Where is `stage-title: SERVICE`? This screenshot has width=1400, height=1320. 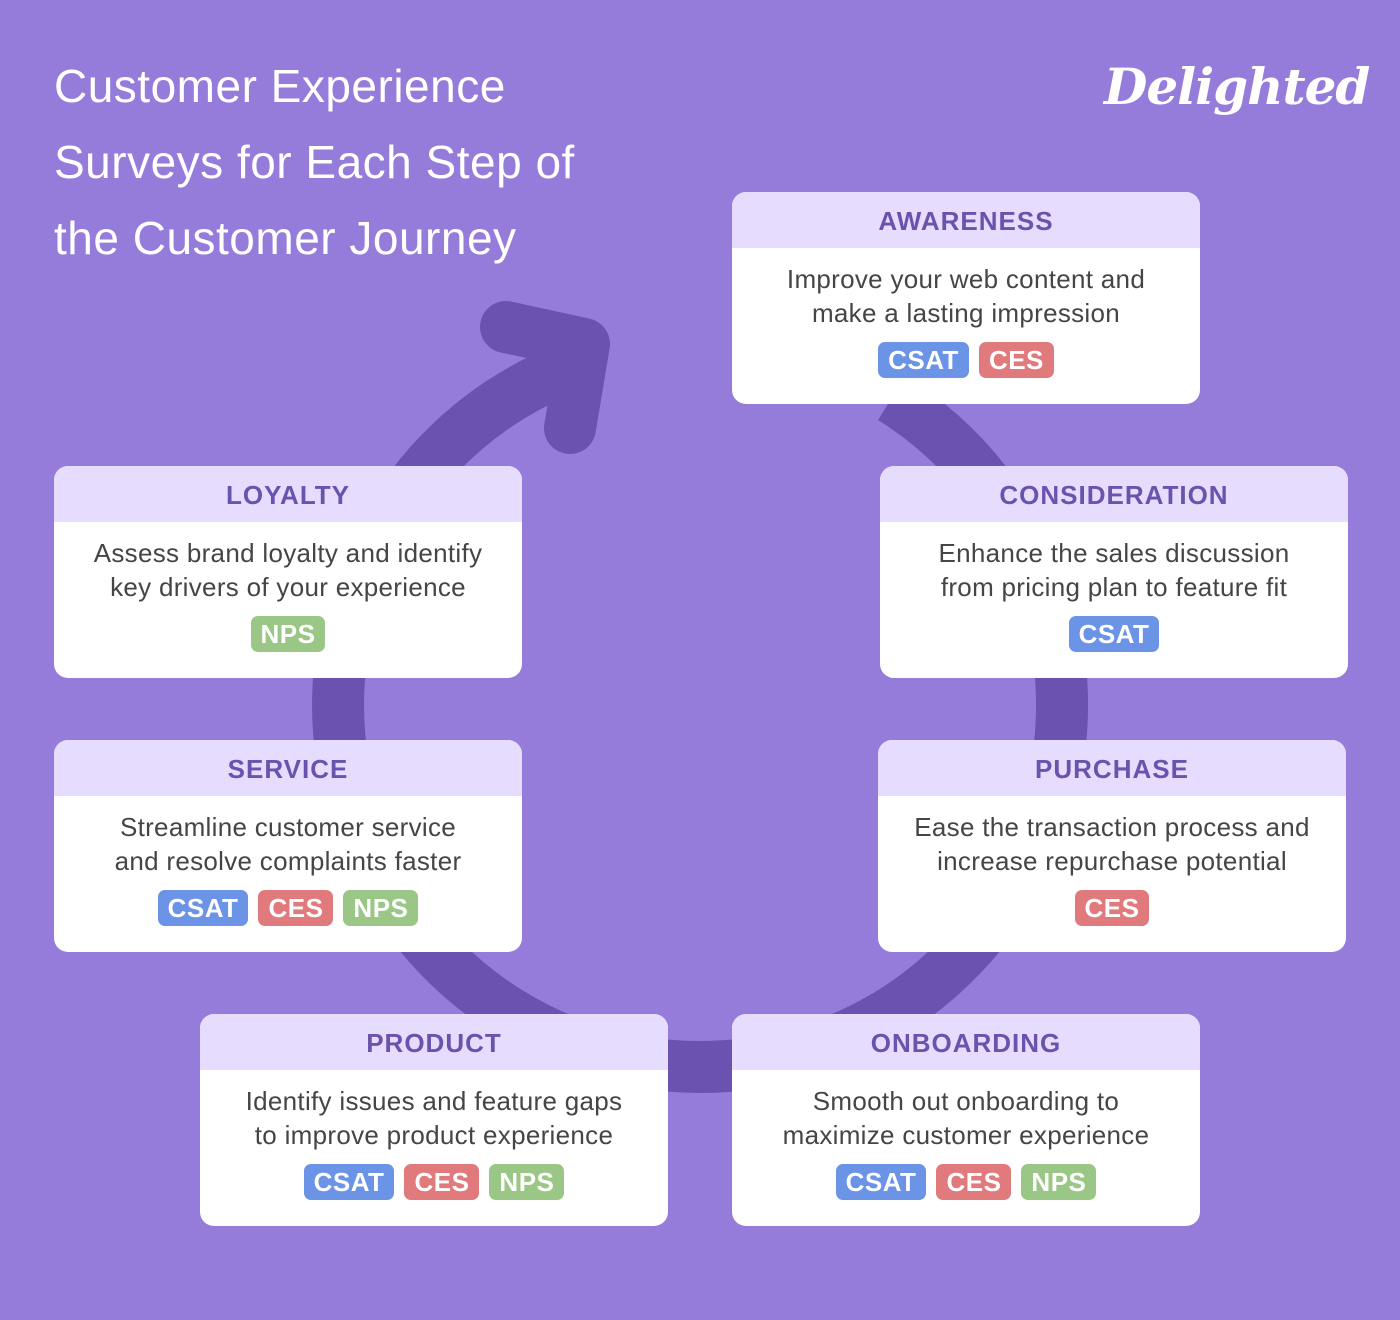
stage-title: SERVICE is located at coordinates (288, 768).